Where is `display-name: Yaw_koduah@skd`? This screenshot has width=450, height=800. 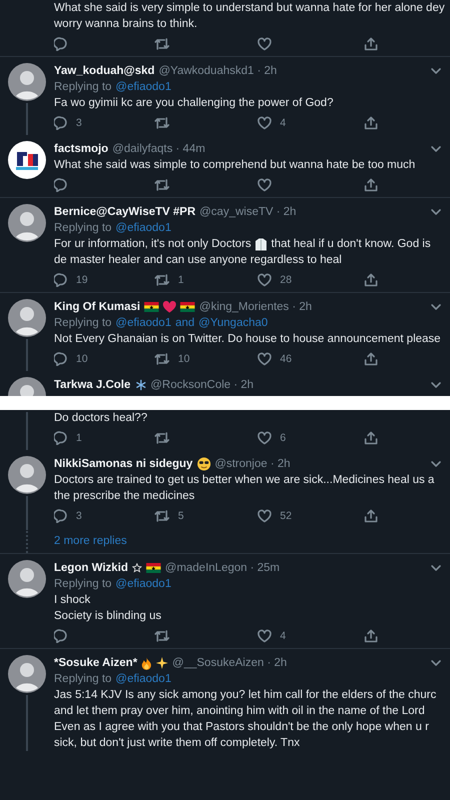
display-name: Yaw_koduah@skd is located at coordinates (104, 71).